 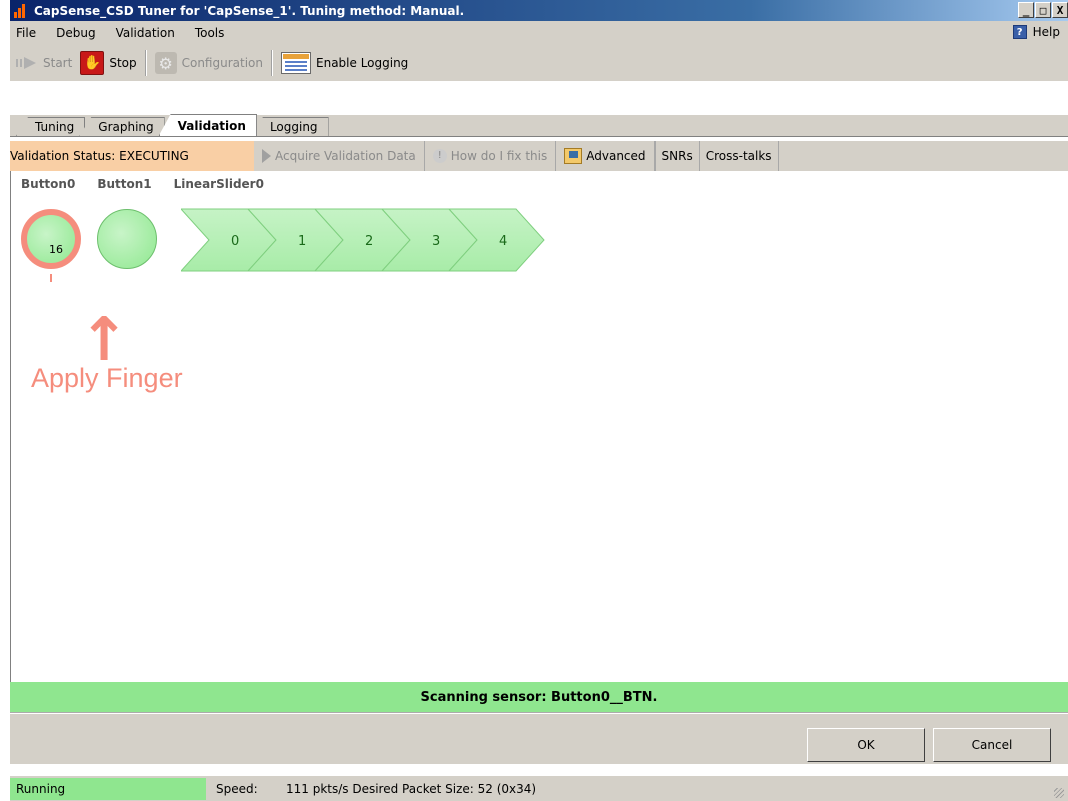 I want to click on apply-finger-instruction: Apply Finger, so click(x=107, y=378).